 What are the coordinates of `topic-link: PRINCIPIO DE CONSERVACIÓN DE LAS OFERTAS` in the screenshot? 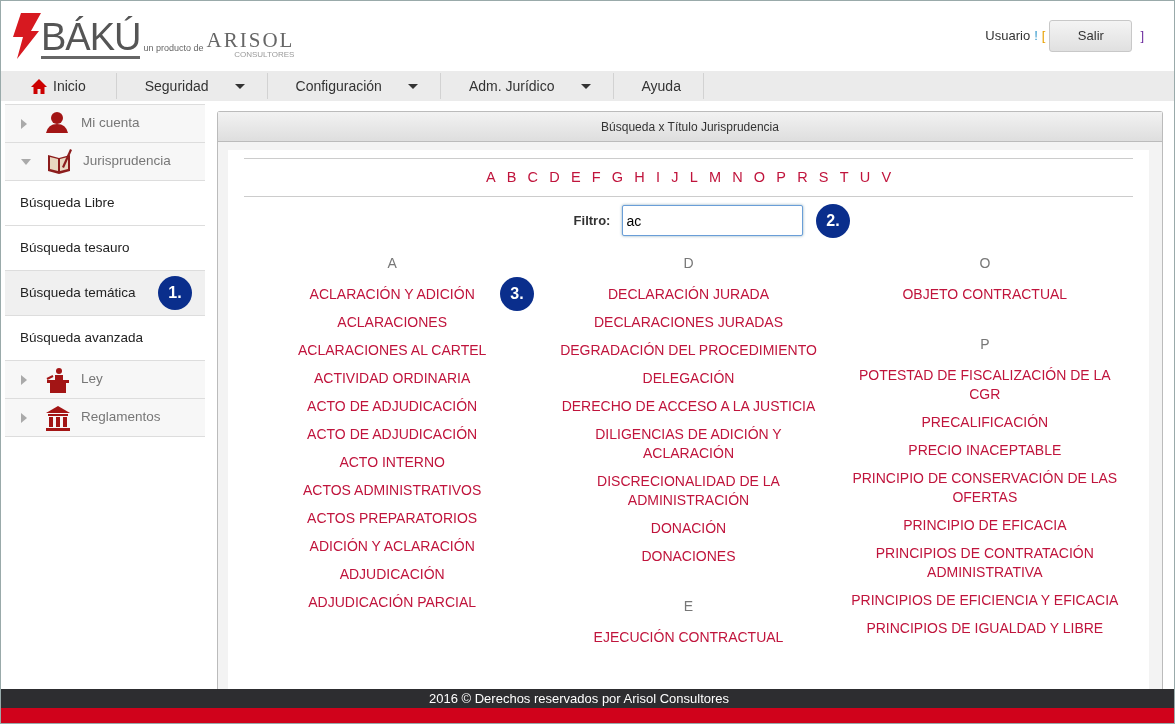 It's located at (984, 488).